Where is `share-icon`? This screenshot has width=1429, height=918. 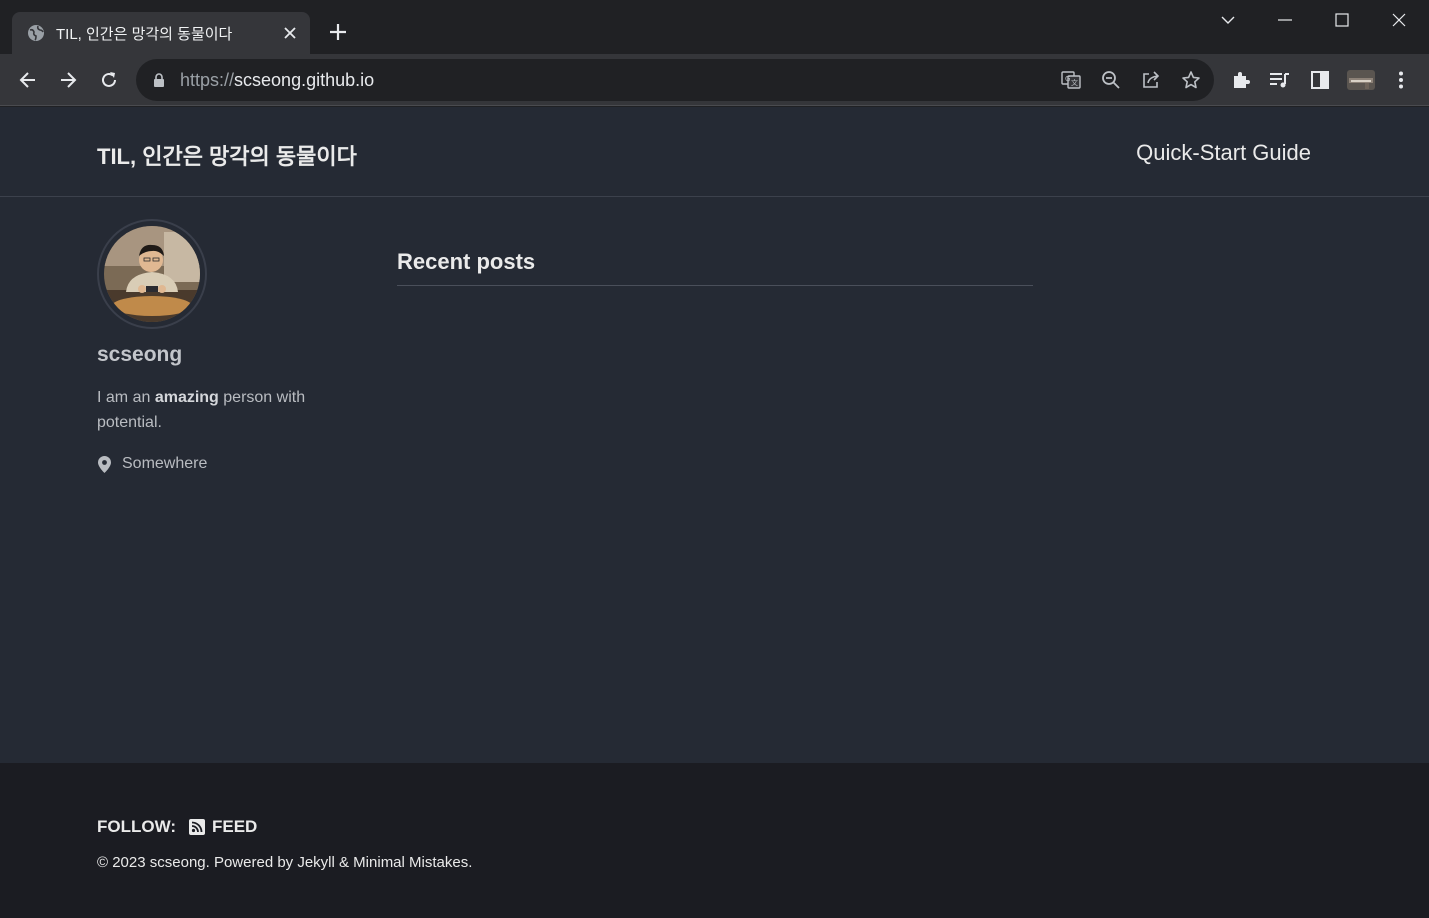
share-icon is located at coordinates (1151, 80).